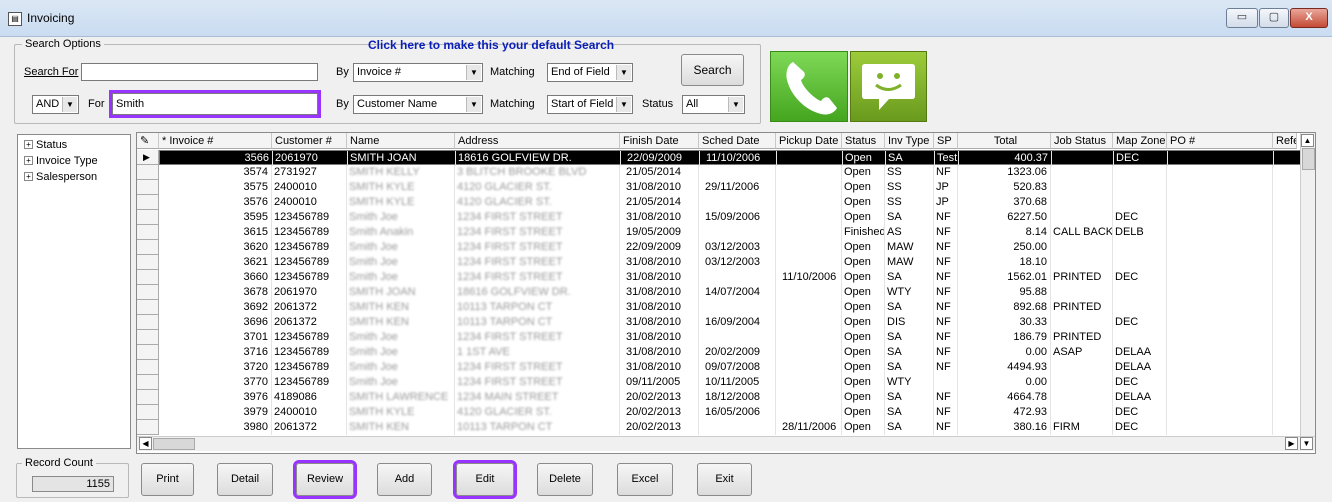 The image size is (1332, 502). I want to click on print-button: Print, so click(167, 479).